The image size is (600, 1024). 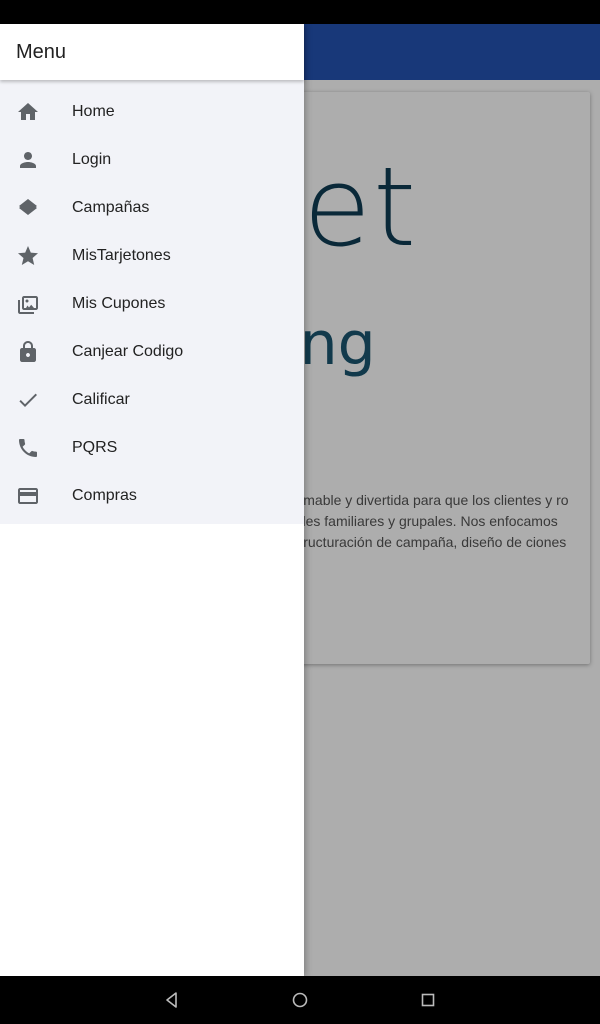 I want to click on menu-item-pqrs: PQRS, so click(x=152, y=448).